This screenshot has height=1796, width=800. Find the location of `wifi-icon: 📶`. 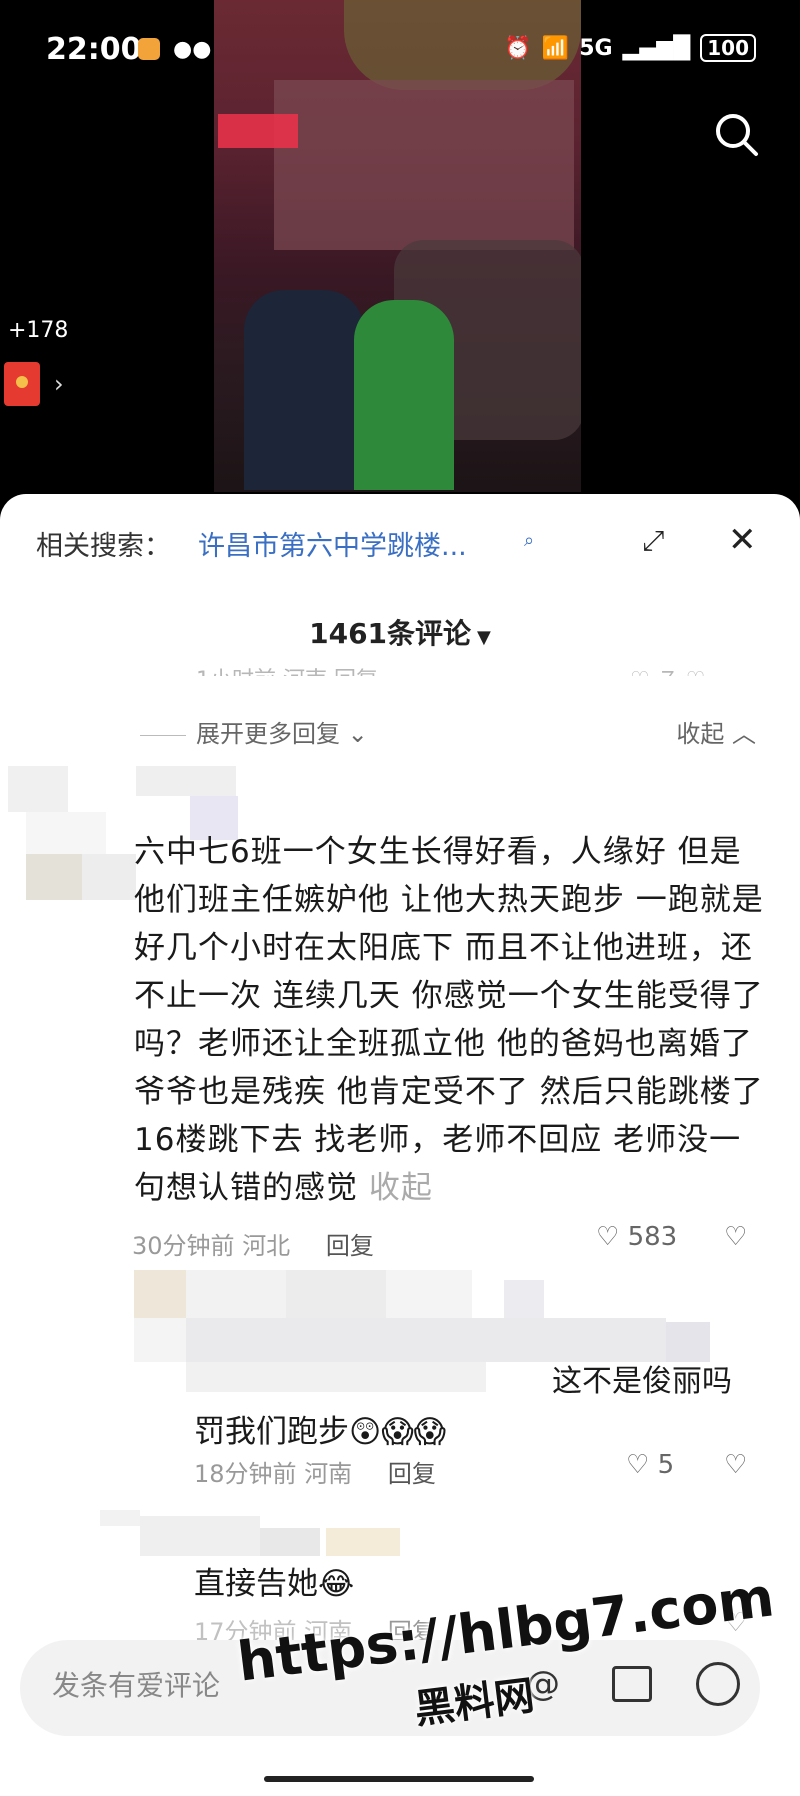

wifi-icon: 📶 is located at coordinates (555, 48).